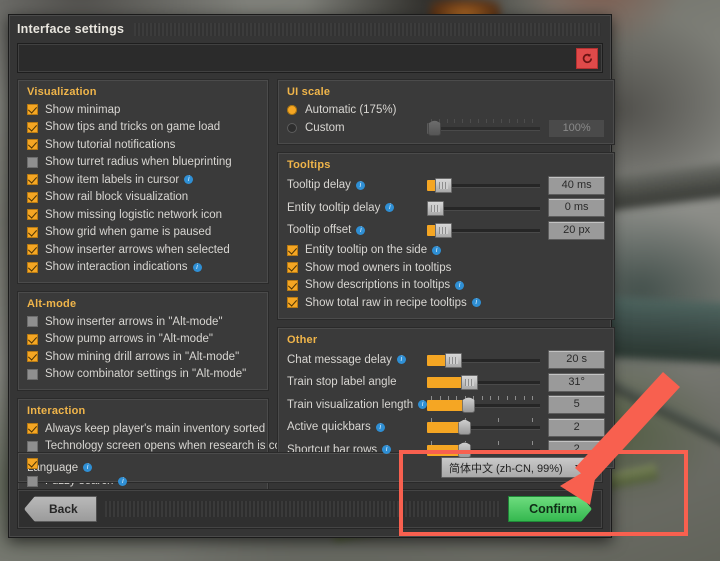  What do you see at coordinates (577, 128) in the screenshot?
I see `ui-scale-custom-value: 100%` at bounding box center [577, 128].